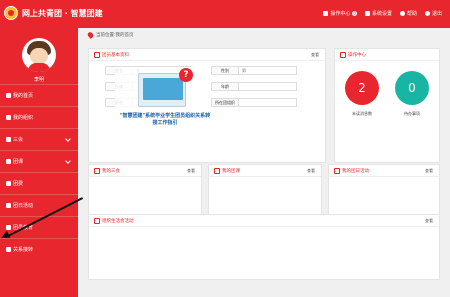 The image size is (450, 297). I want to click on breadcrumb-text: 当前位置:我的首页, so click(115, 35).